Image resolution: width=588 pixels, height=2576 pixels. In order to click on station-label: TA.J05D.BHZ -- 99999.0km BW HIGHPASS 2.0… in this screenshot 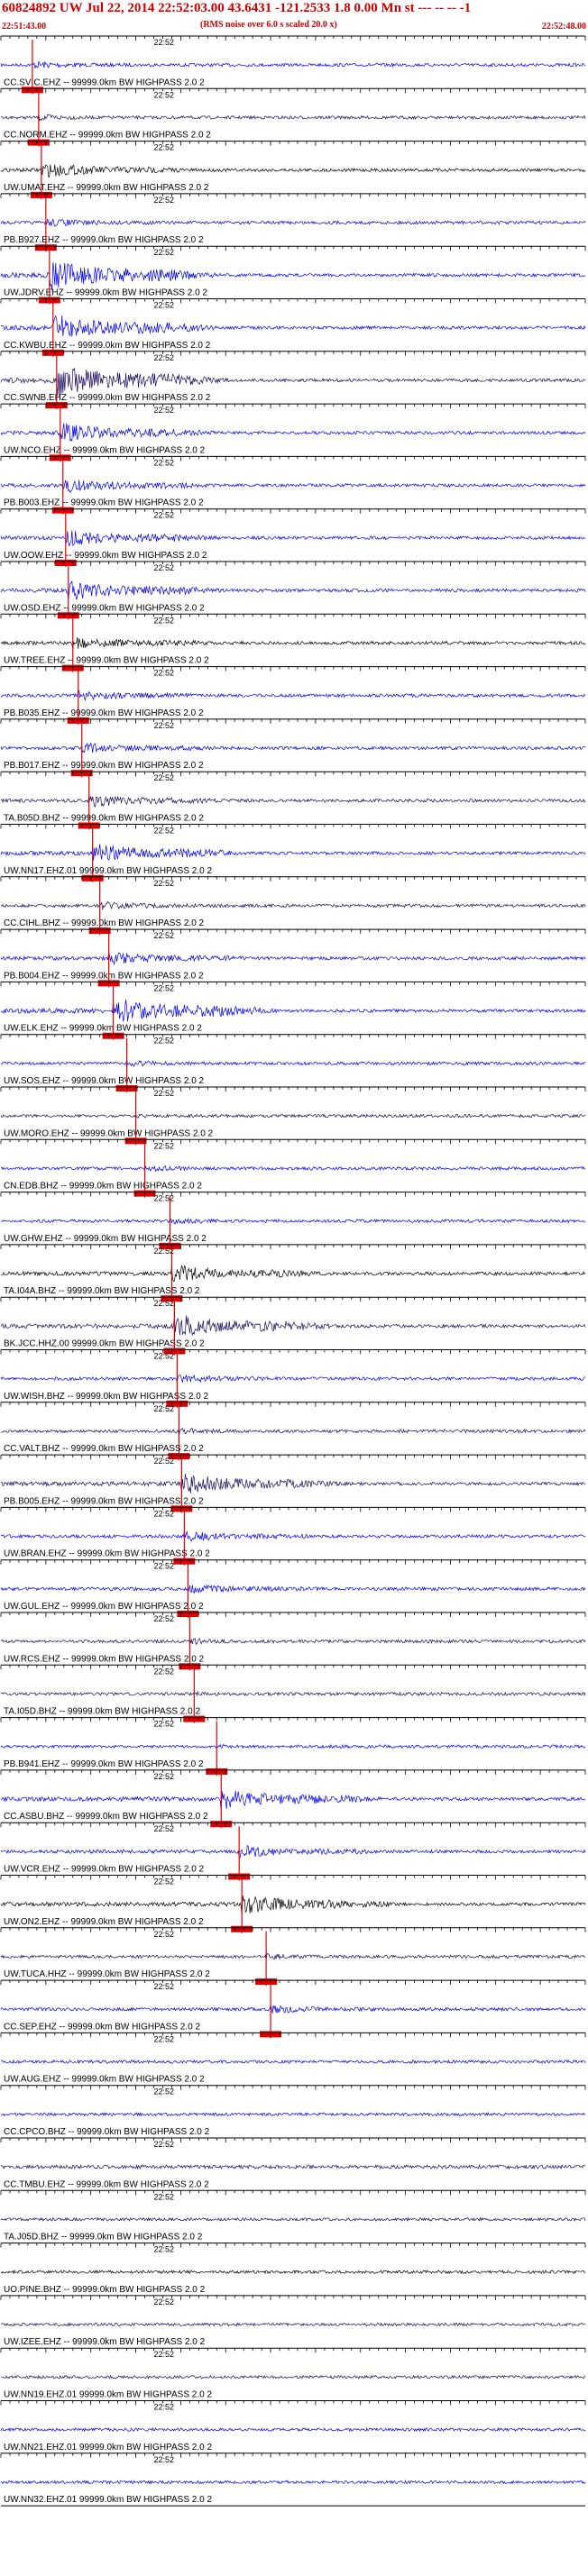, I will do `click(103, 2238)`.